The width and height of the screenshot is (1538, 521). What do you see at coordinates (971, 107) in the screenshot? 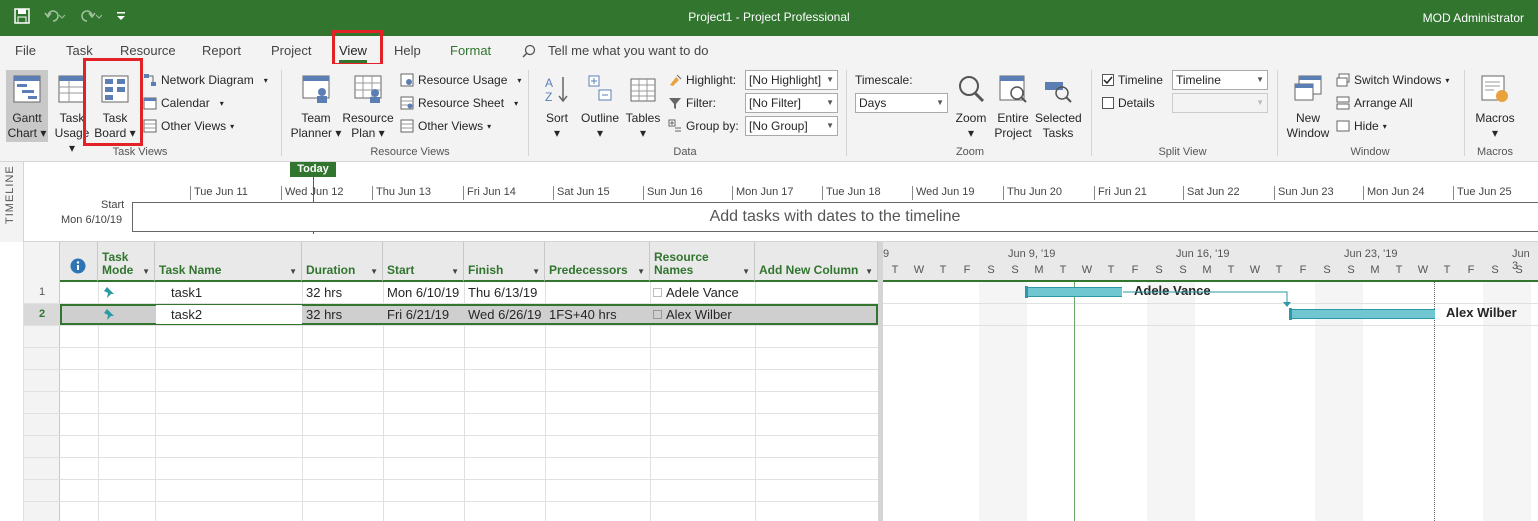
I see `zoom-button: Zoom ▾` at bounding box center [971, 107].